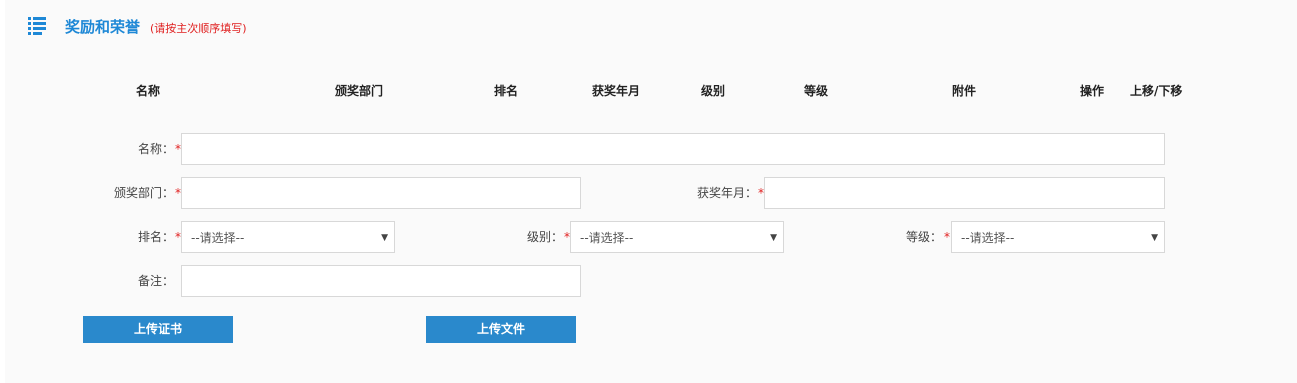 The height and width of the screenshot is (383, 1297). What do you see at coordinates (947, 237) in the screenshot?
I see `required-mark: *` at bounding box center [947, 237].